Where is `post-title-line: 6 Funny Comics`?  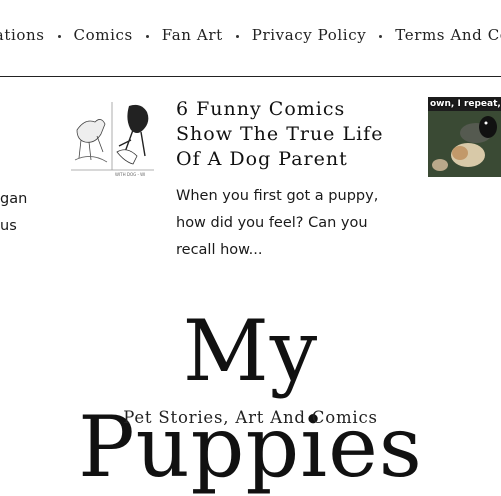
post-title-line: 6 Funny Comics is located at coordinates (261, 109).